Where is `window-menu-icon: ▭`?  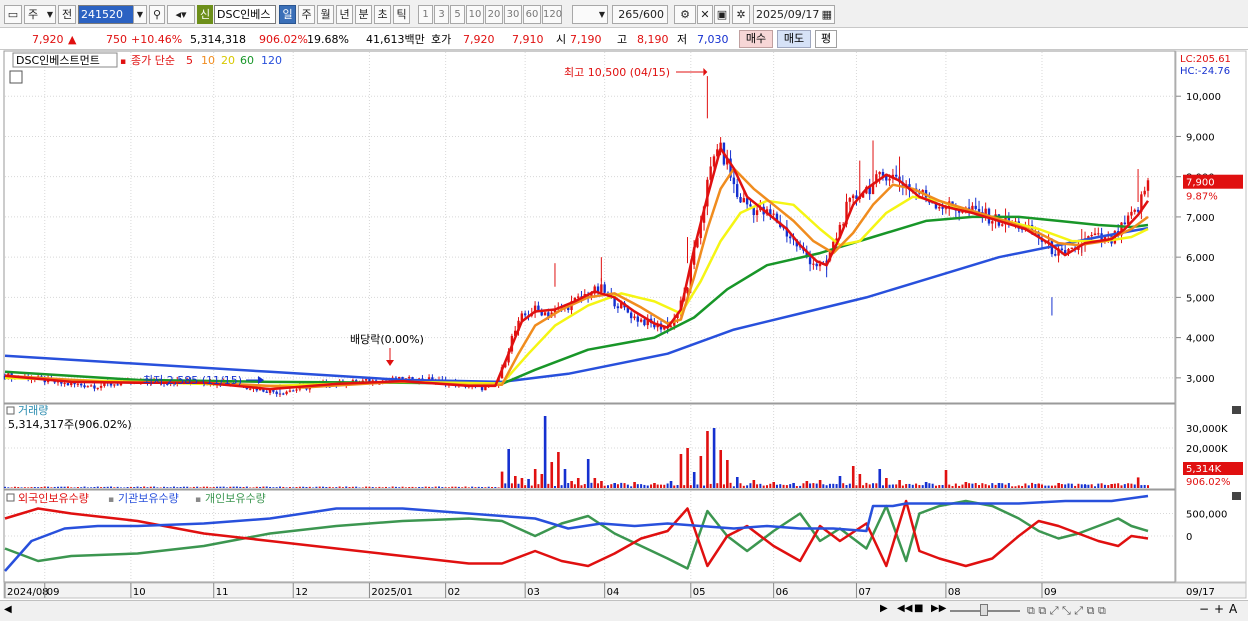 window-menu-icon: ▭ is located at coordinates (13, 14).